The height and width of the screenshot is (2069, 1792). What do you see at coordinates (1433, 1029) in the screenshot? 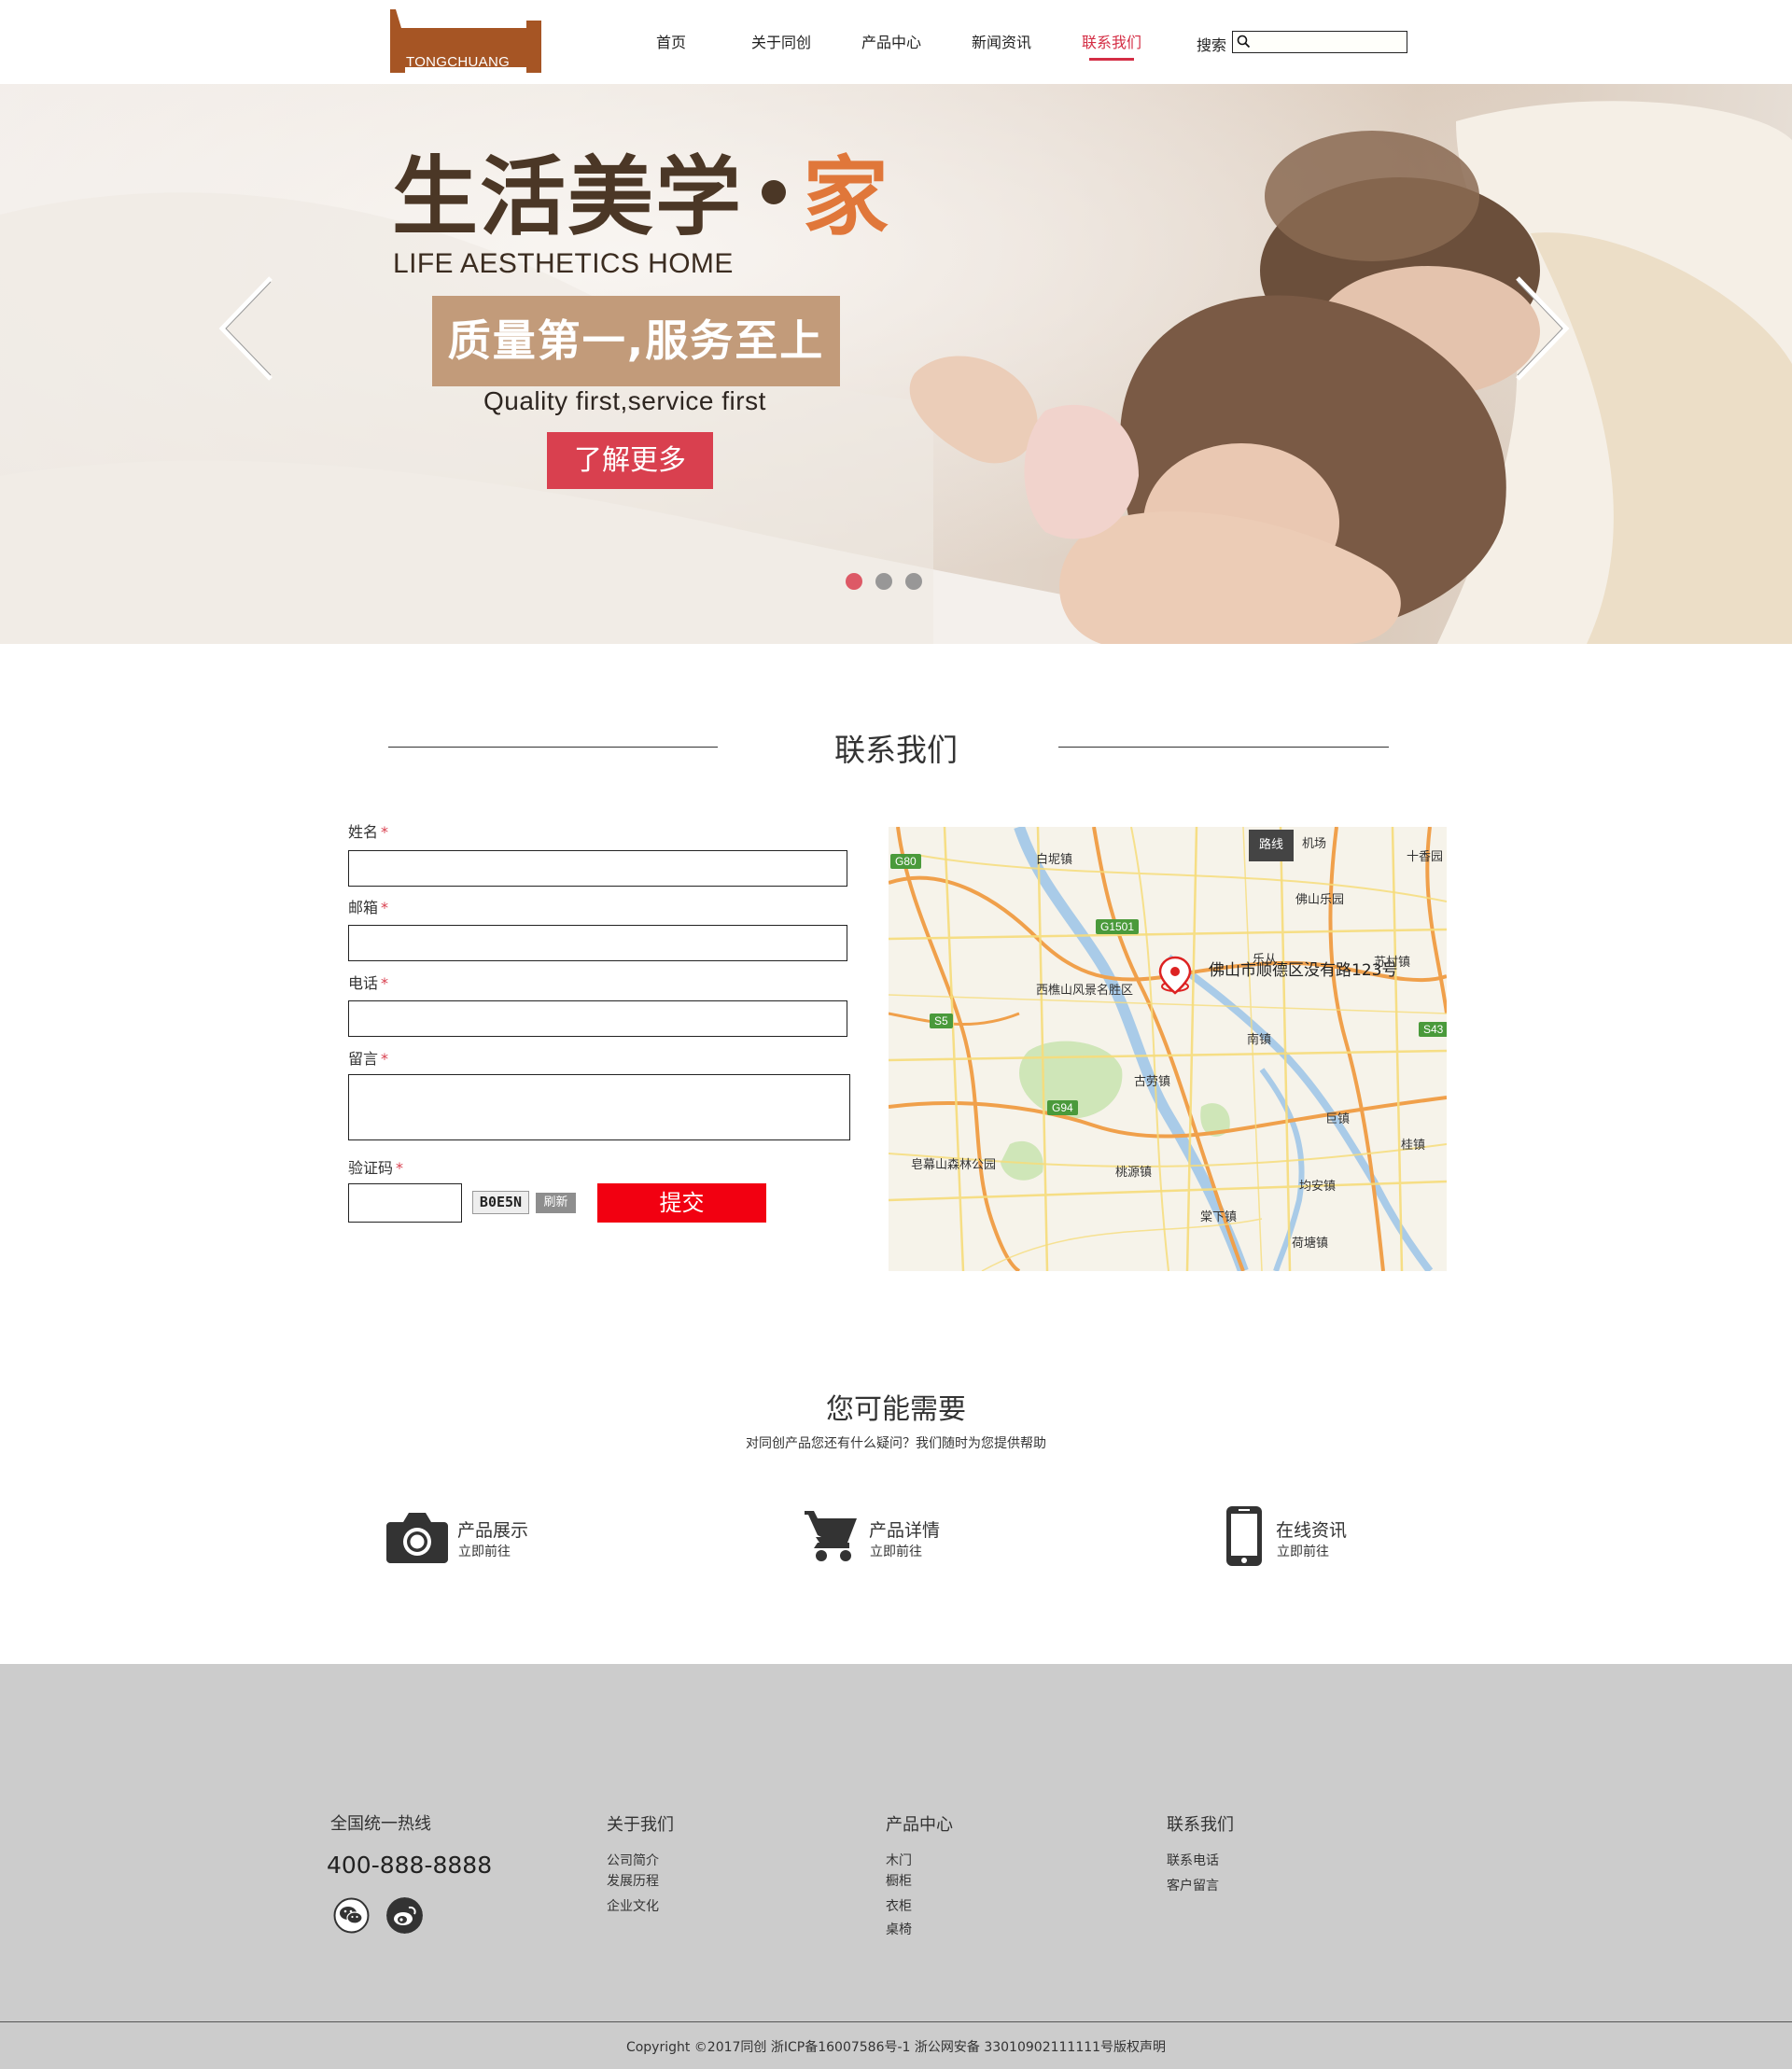
I see `road-badge: S43` at bounding box center [1433, 1029].